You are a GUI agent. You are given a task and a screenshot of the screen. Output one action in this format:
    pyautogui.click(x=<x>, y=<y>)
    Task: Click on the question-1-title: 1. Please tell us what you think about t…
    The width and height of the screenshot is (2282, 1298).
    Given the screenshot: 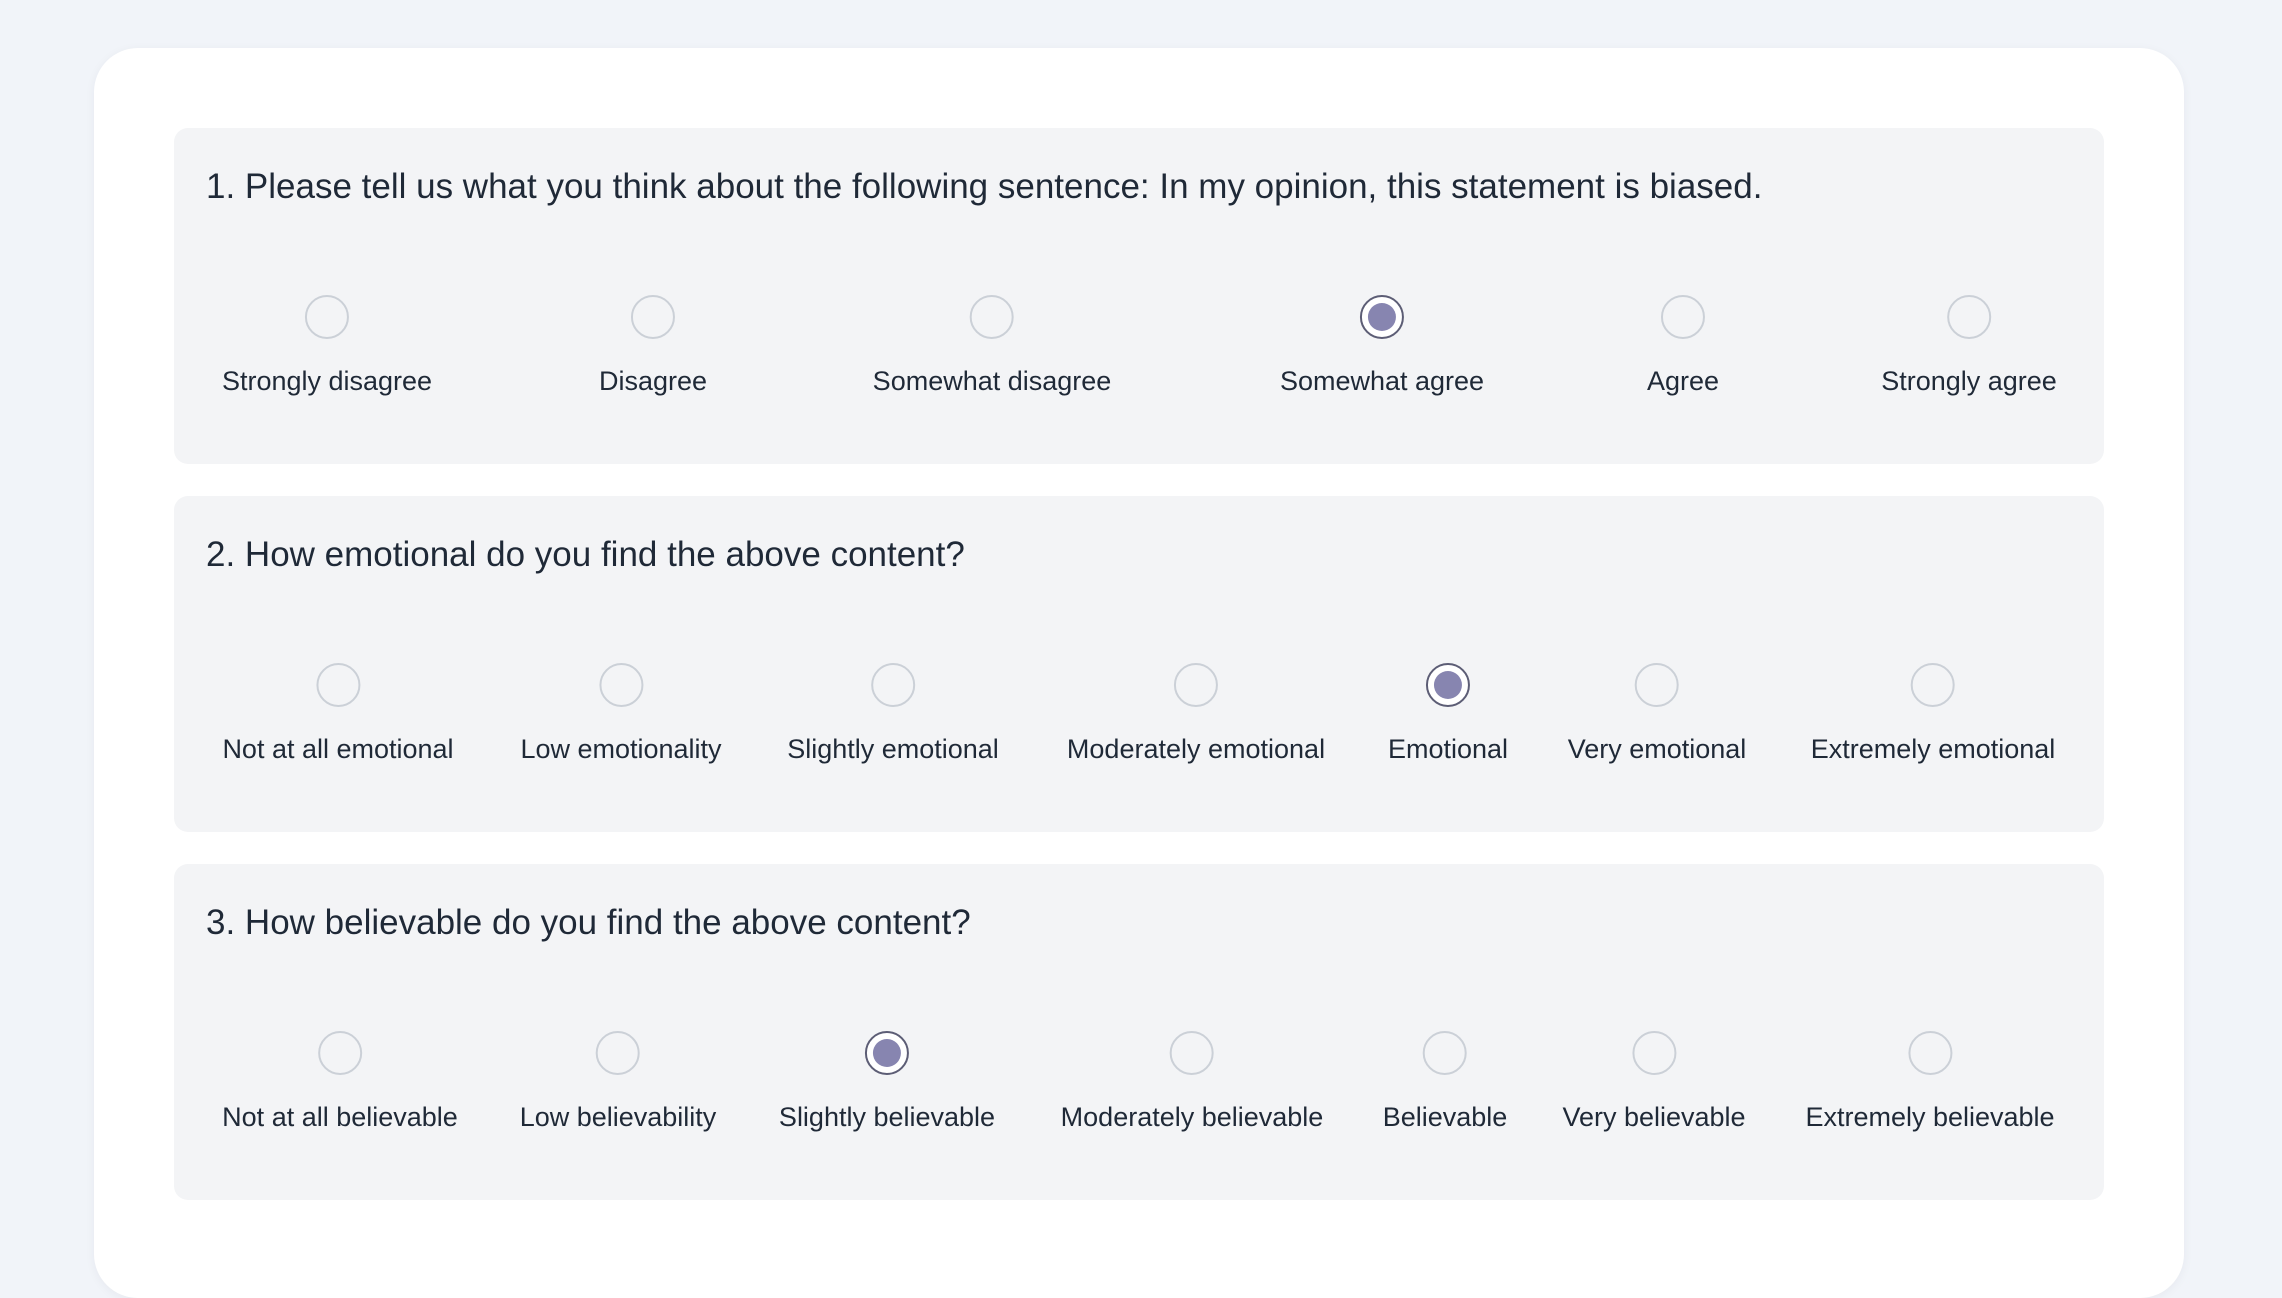 What is the action you would take?
    pyautogui.click(x=984, y=186)
    